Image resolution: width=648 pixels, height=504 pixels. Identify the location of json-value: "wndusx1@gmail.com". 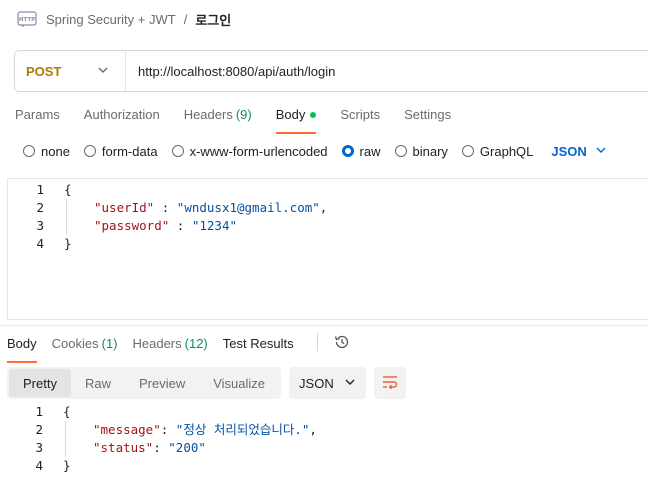
(248, 207).